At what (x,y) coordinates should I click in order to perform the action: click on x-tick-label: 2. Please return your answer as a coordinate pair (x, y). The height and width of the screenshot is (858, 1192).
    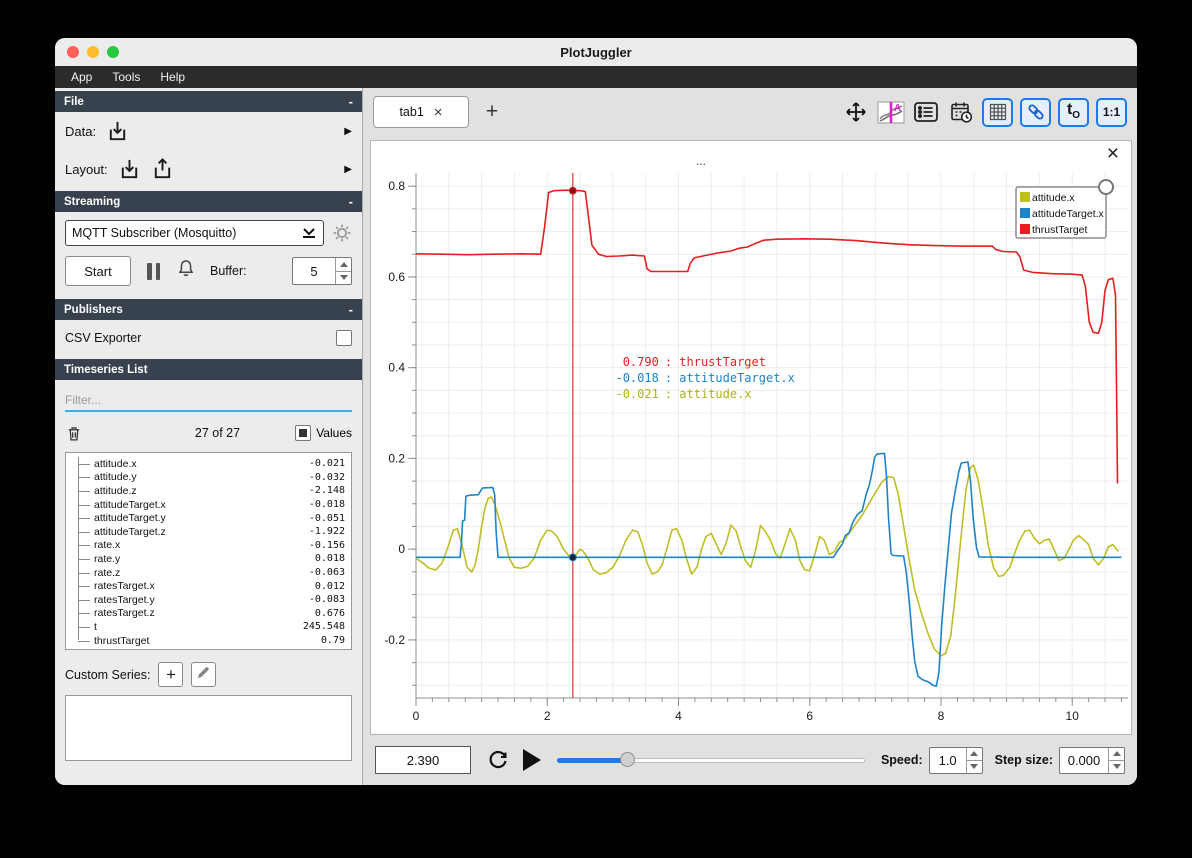
    Looking at the image, I should click on (547, 716).